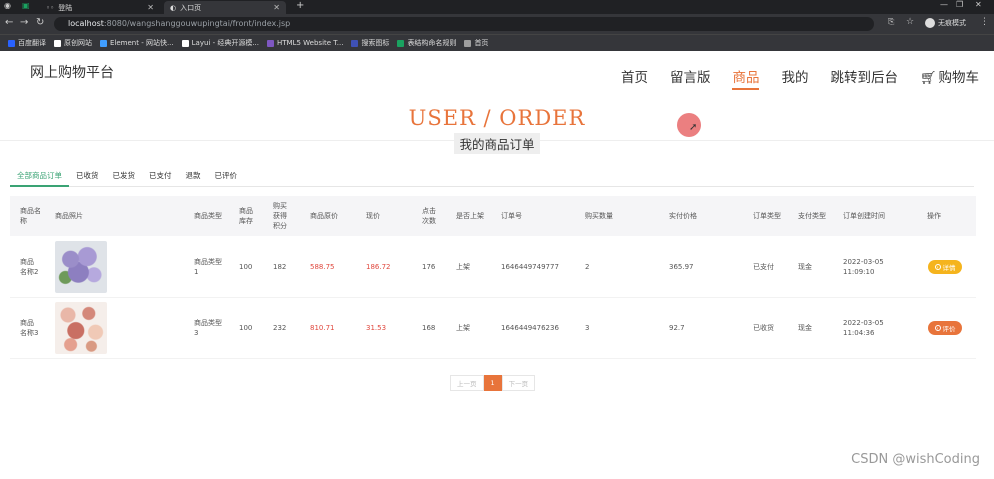 The width and height of the screenshot is (994, 479). What do you see at coordinates (599, 216) in the screenshot?
I see `col-header: 购买数量` at bounding box center [599, 216].